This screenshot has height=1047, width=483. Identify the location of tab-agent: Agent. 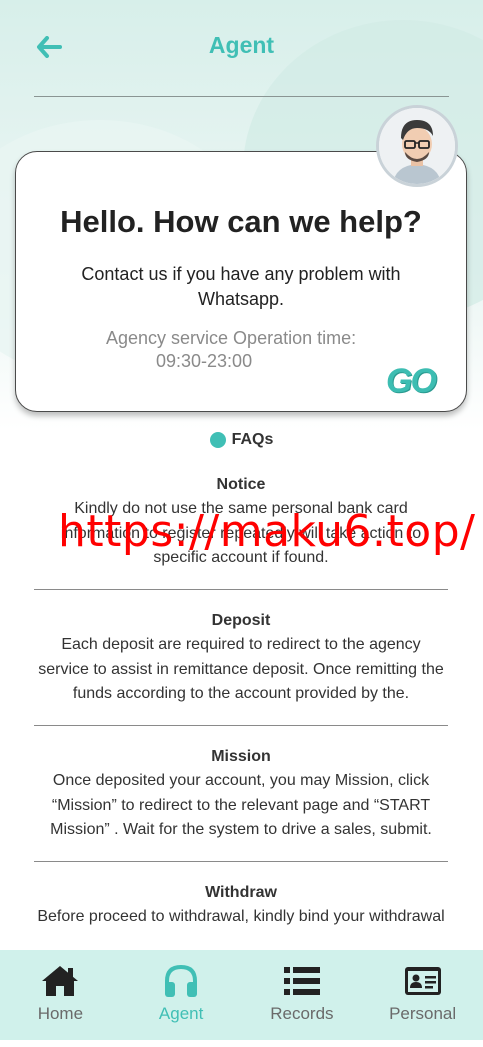
(181, 995).